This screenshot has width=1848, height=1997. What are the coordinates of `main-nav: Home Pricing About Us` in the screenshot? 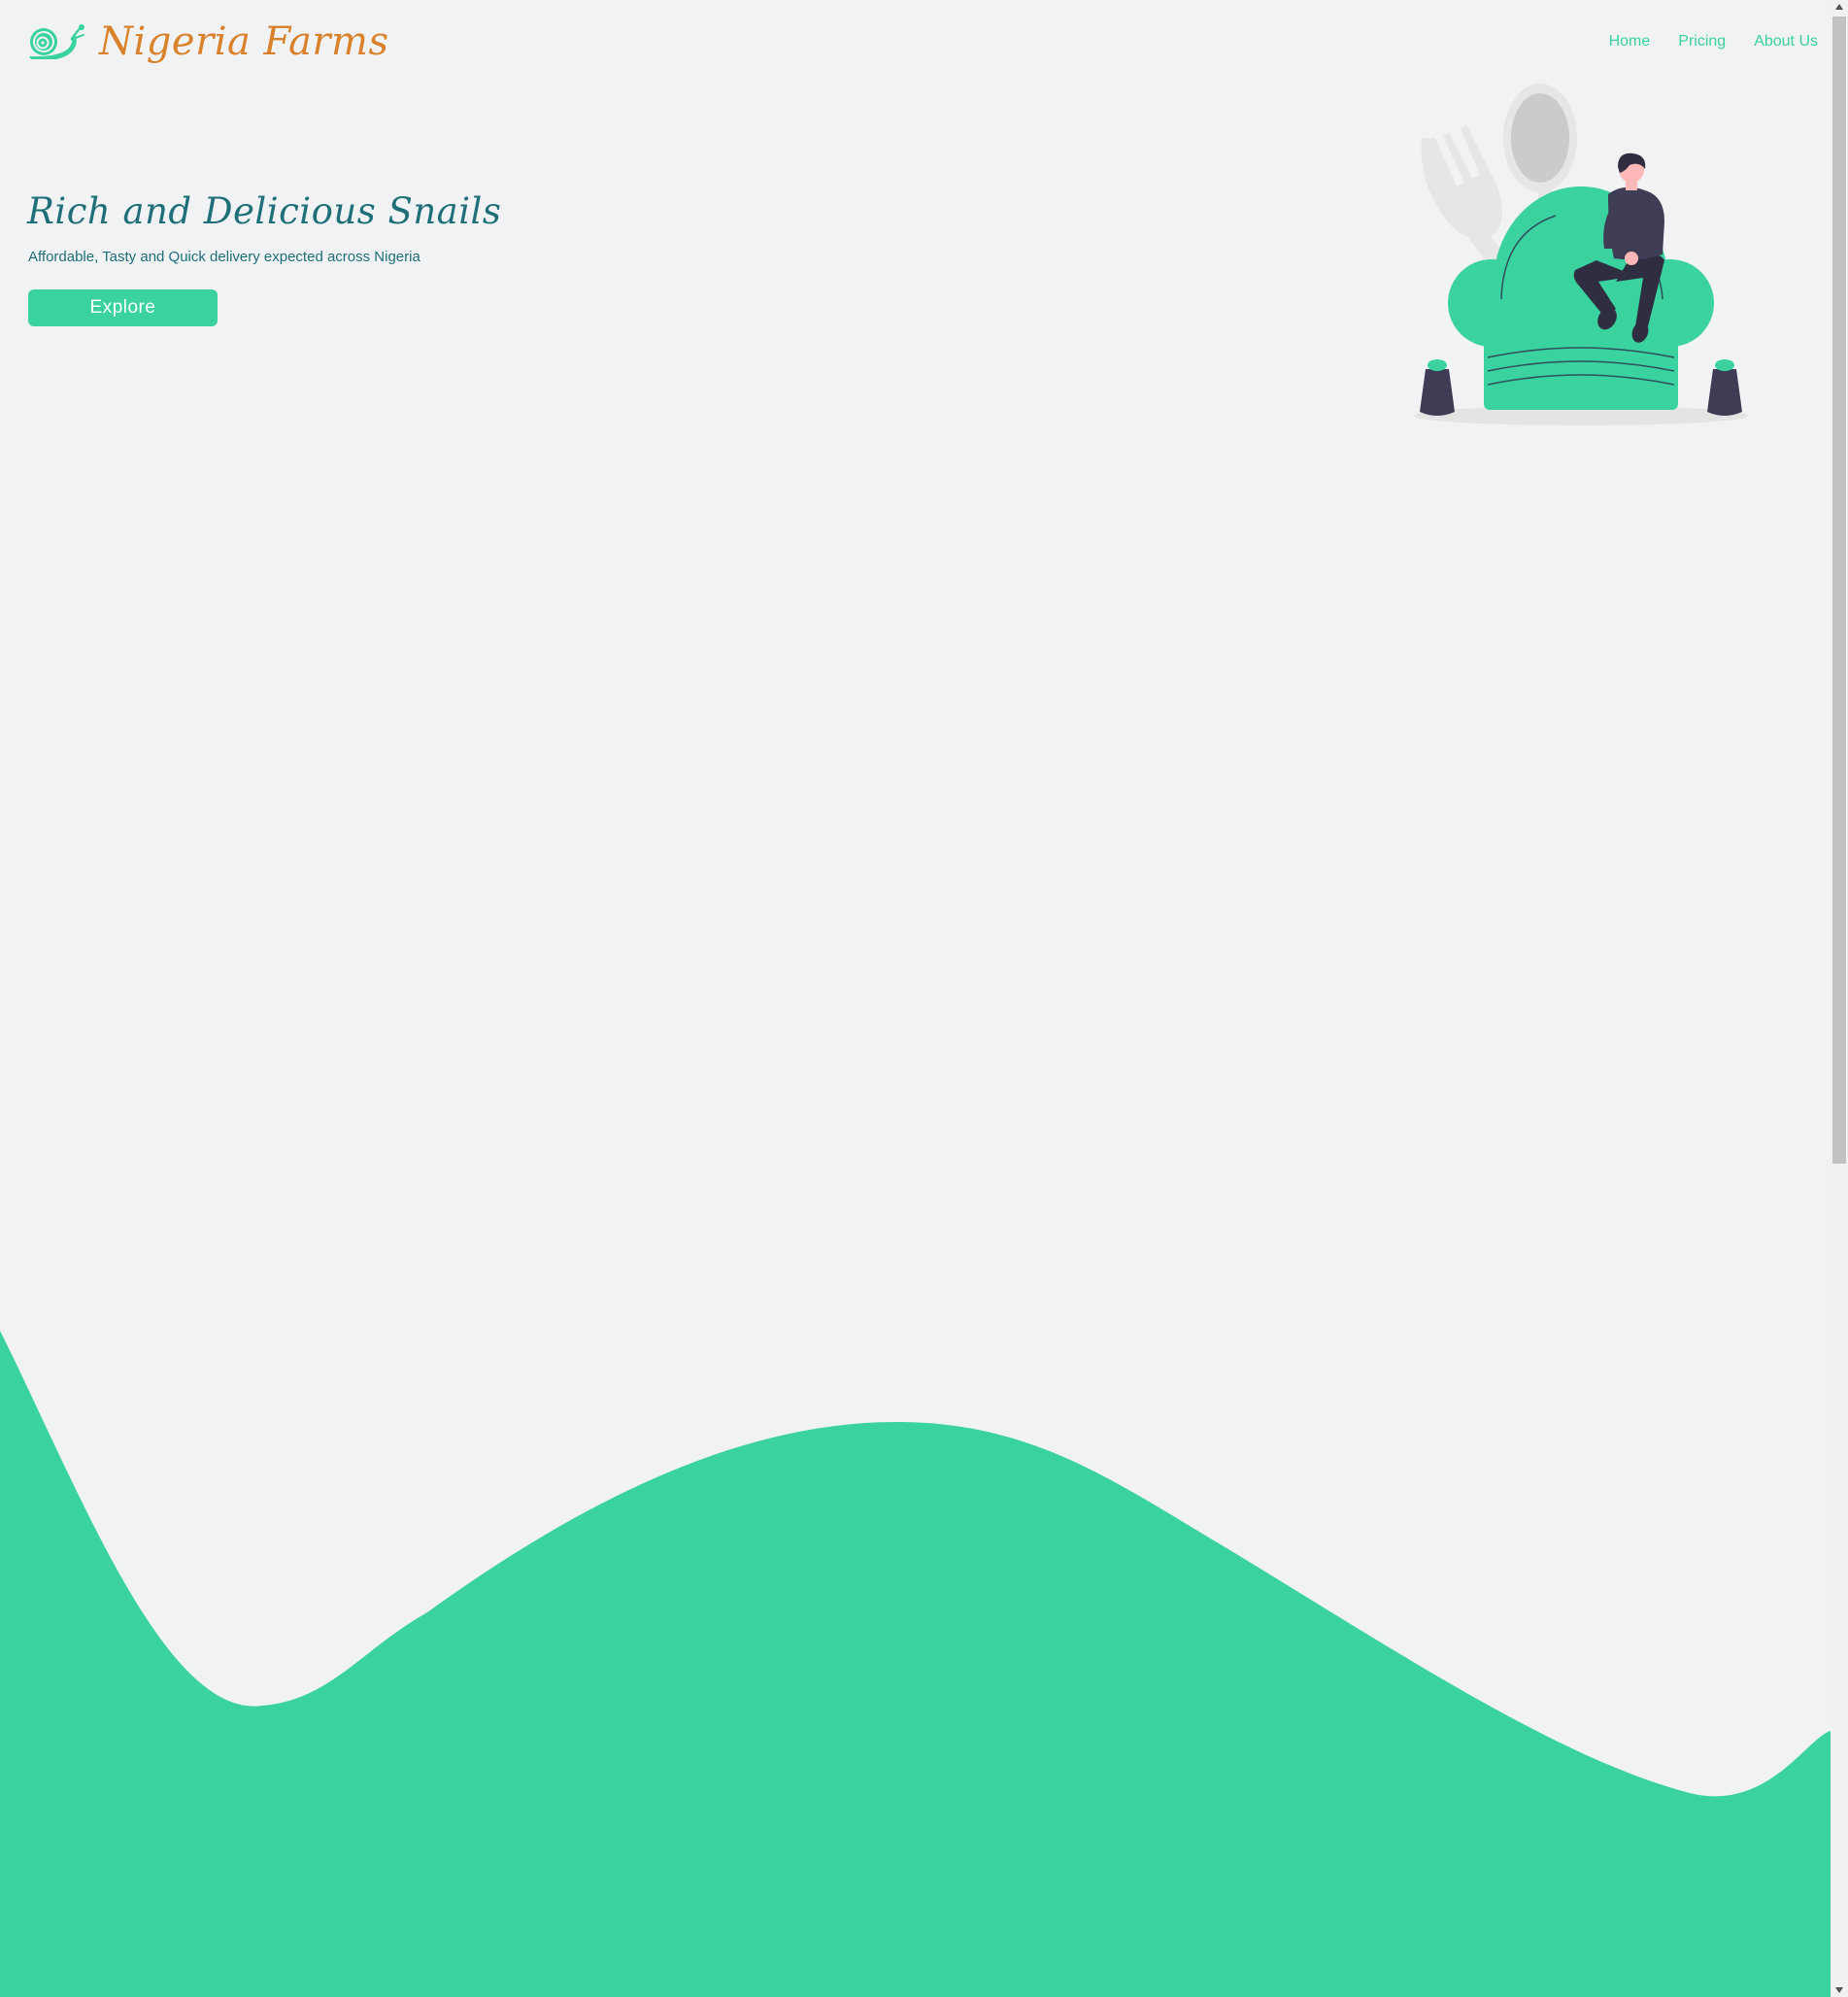 It's located at (1713, 42).